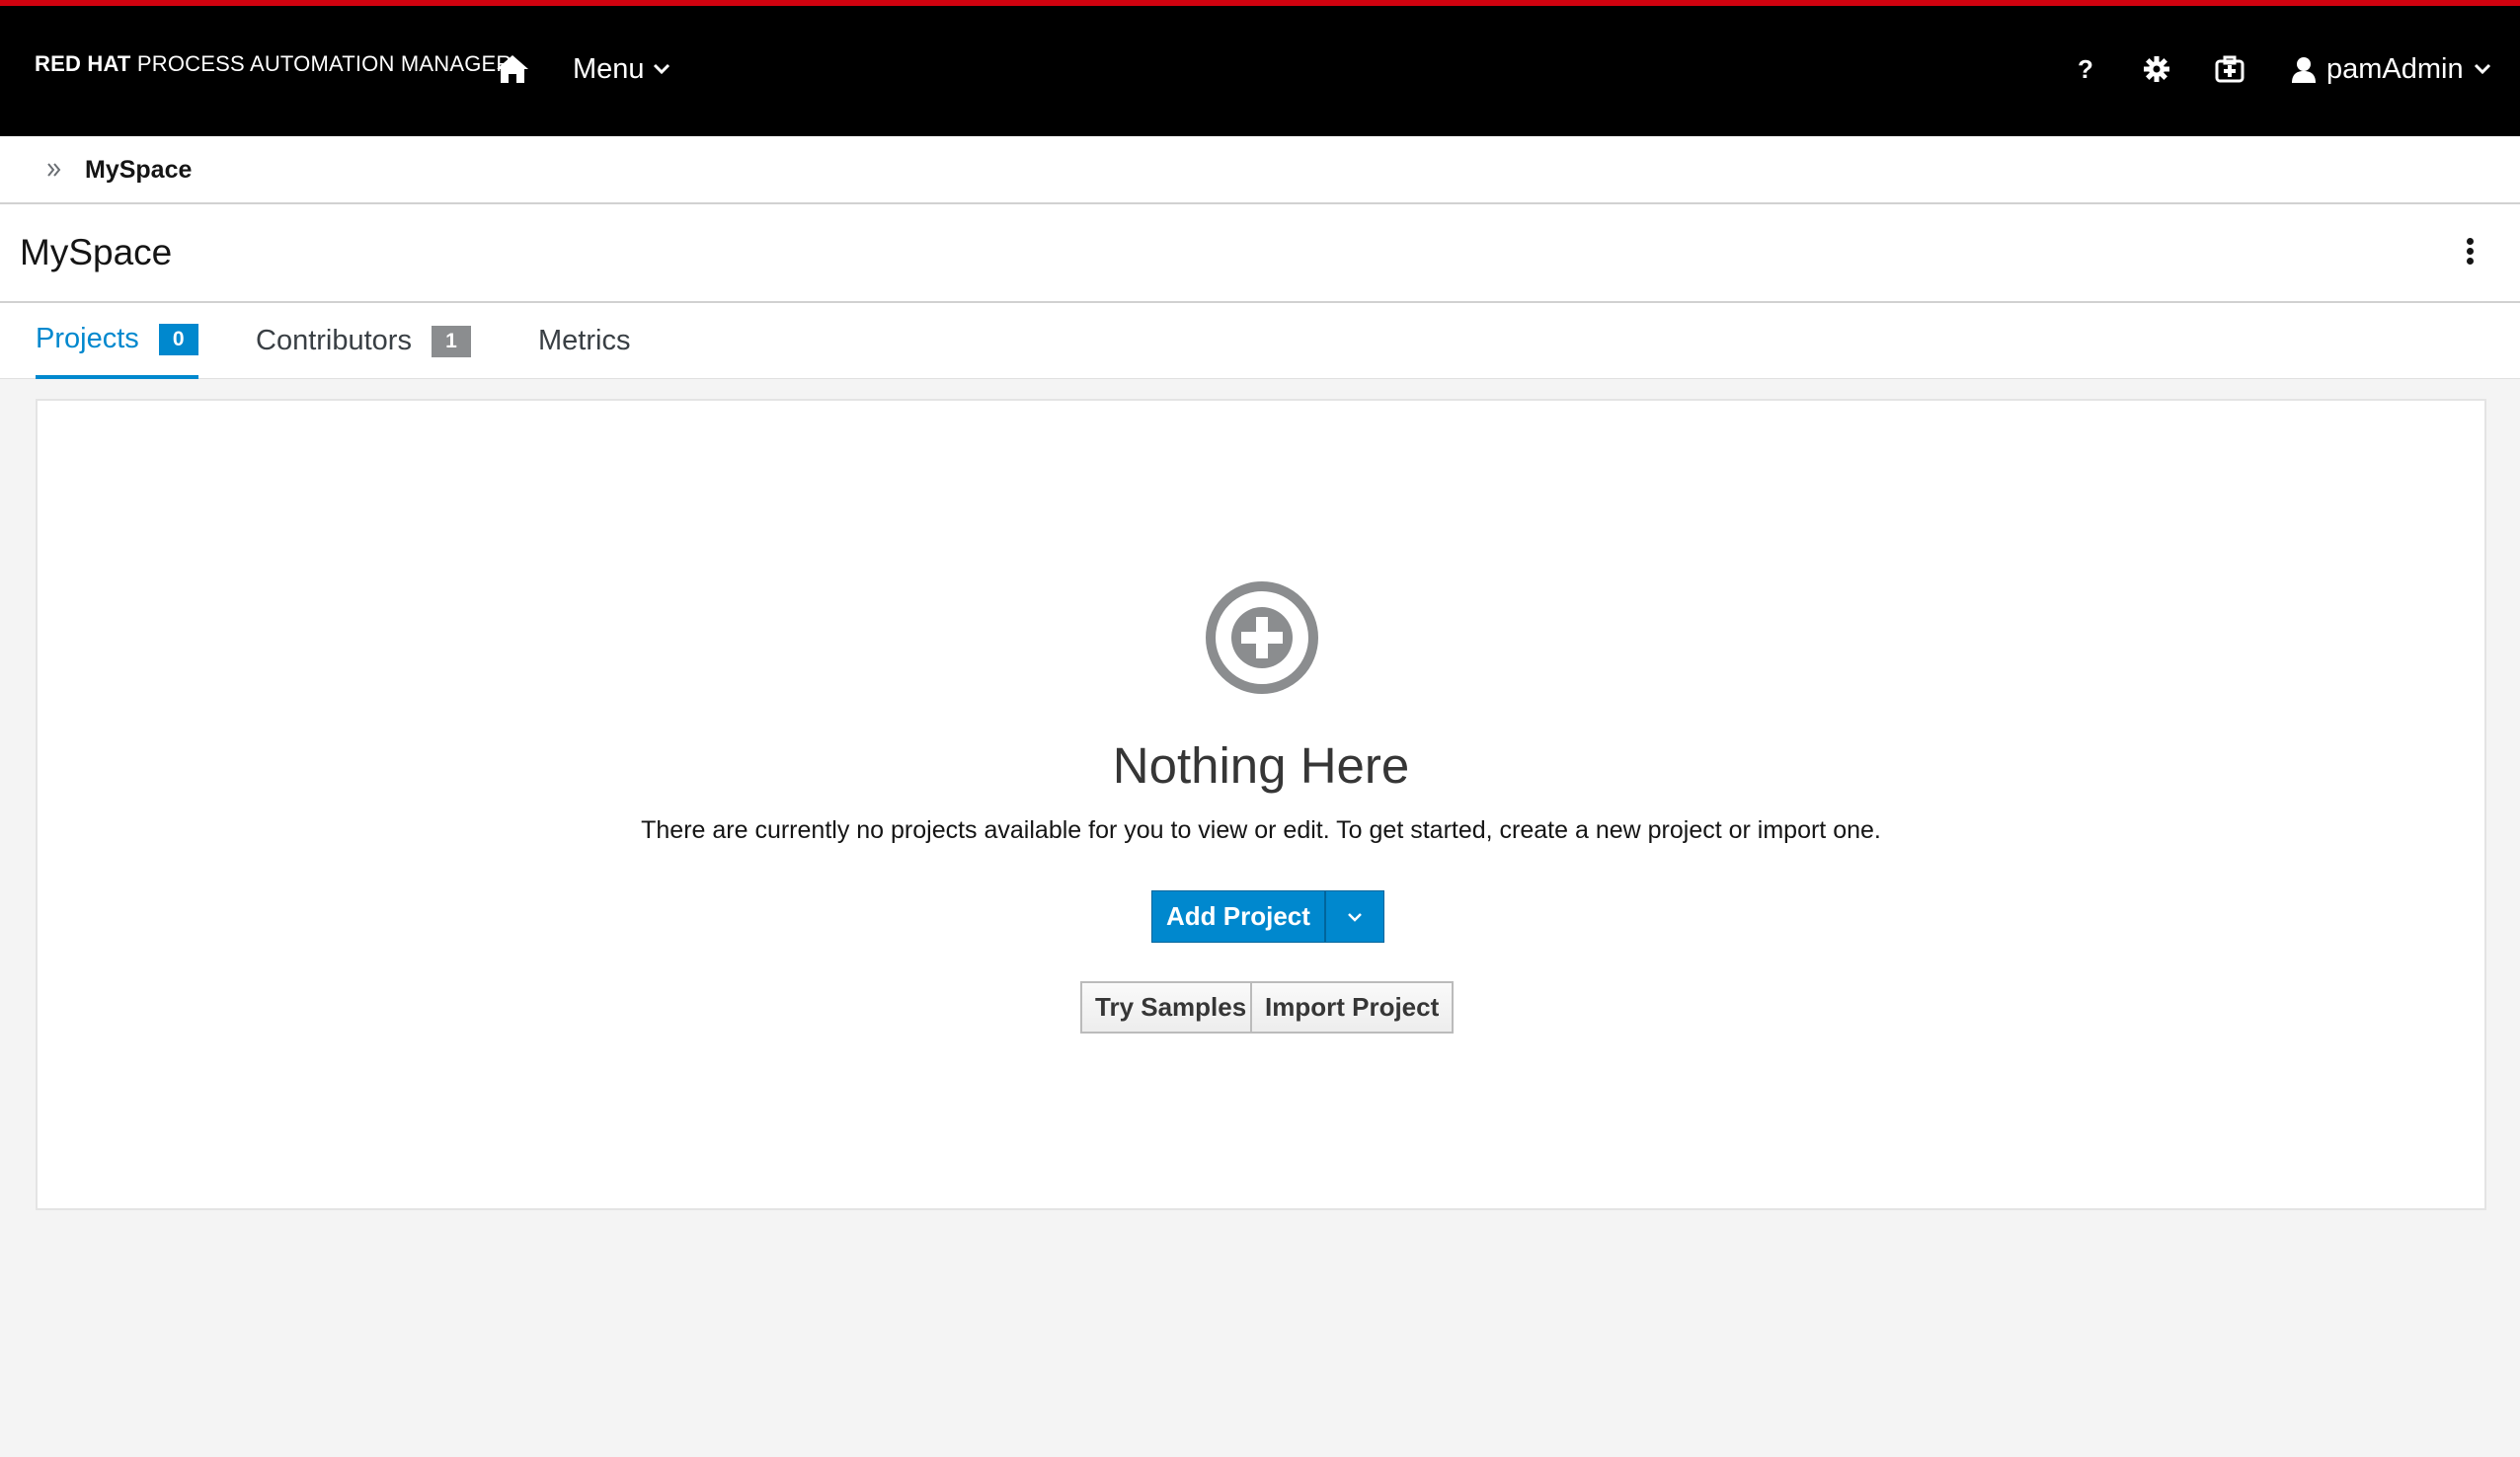 The width and height of the screenshot is (2520, 1457). Describe the element at coordinates (1260, 253) in the screenshot. I see `page-header: MySpace` at that location.